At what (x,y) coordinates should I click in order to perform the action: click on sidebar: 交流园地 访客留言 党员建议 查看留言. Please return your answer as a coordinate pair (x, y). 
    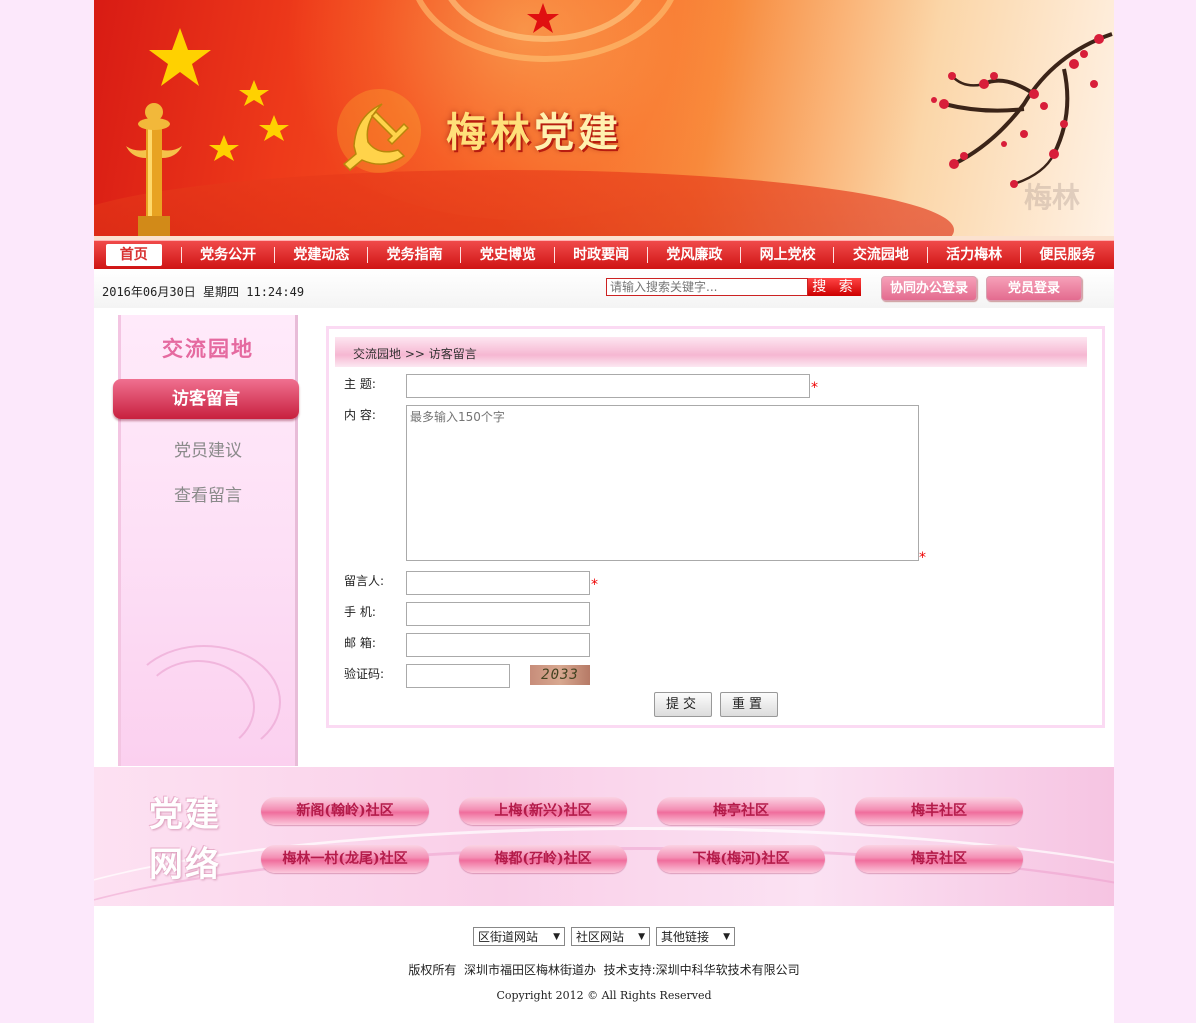
    Looking at the image, I should click on (206, 540).